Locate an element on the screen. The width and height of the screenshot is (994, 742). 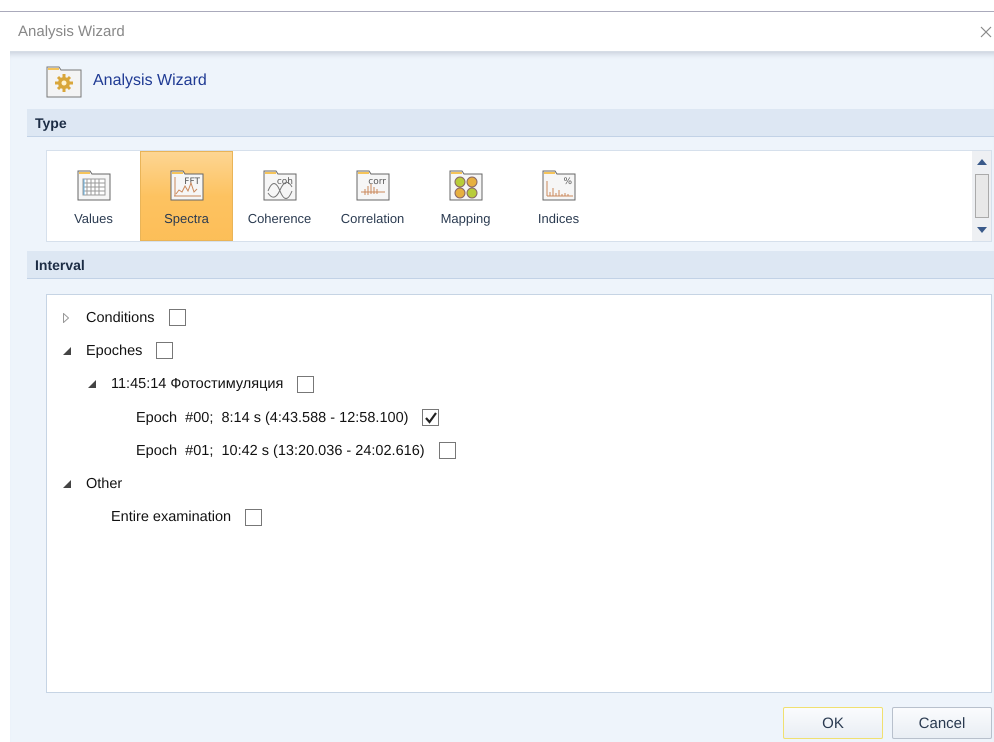
scroll-down-icon is located at coordinates (981, 230).